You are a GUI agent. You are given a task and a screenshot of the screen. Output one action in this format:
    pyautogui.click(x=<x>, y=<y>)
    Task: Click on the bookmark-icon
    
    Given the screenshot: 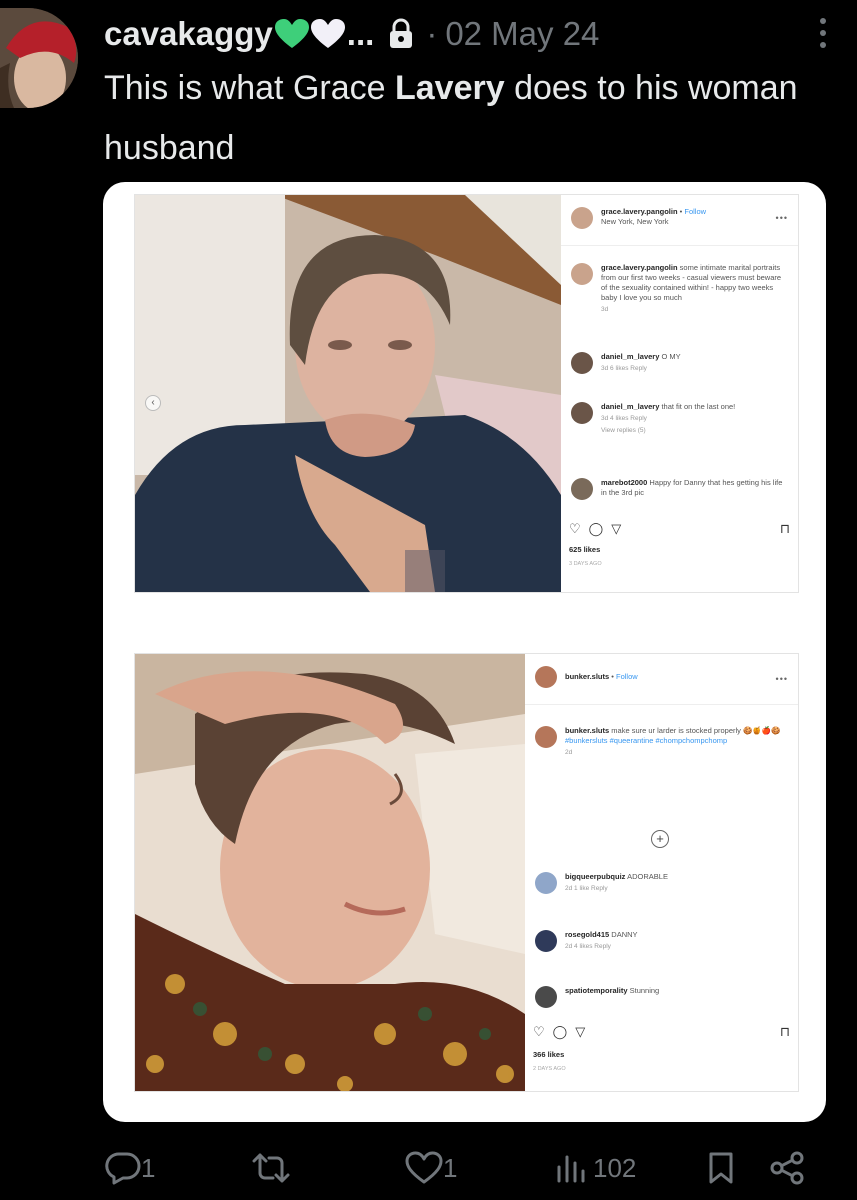 What is the action you would take?
    pyautogui.click(x=721, y=1168)
    